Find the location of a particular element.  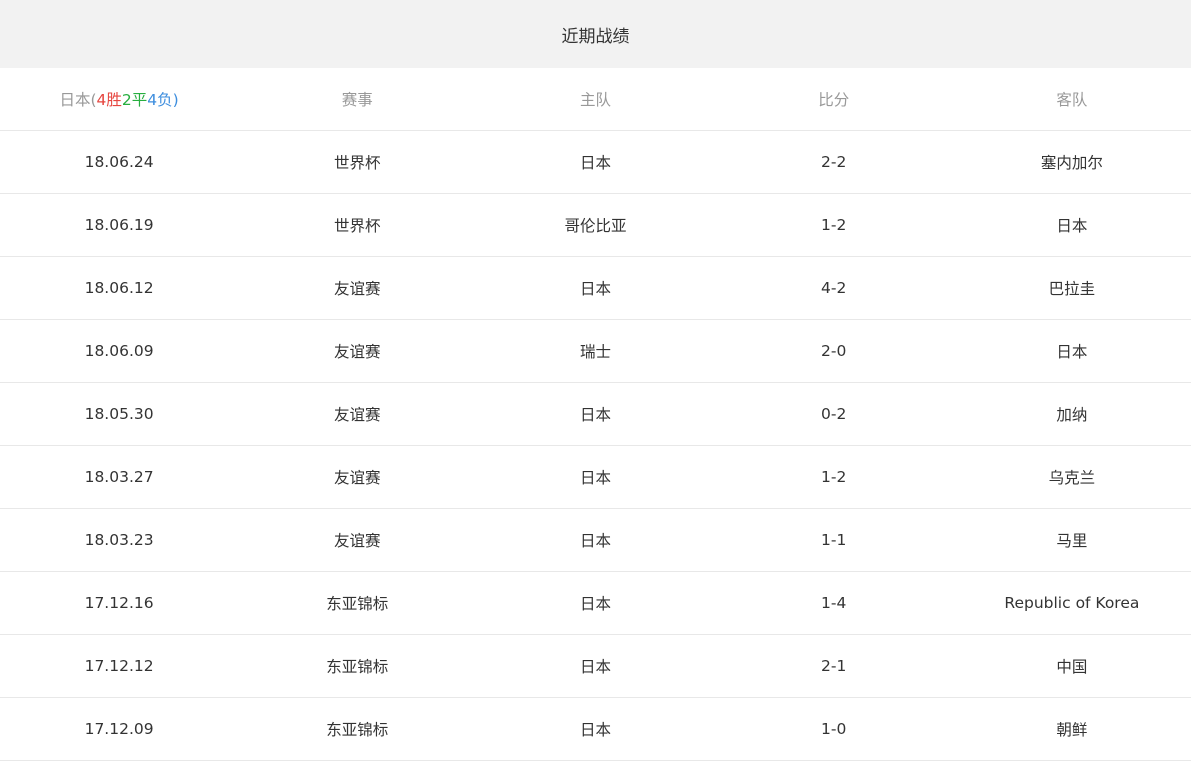

match-date: 18.06.19 is located at coordinates (119, 225).